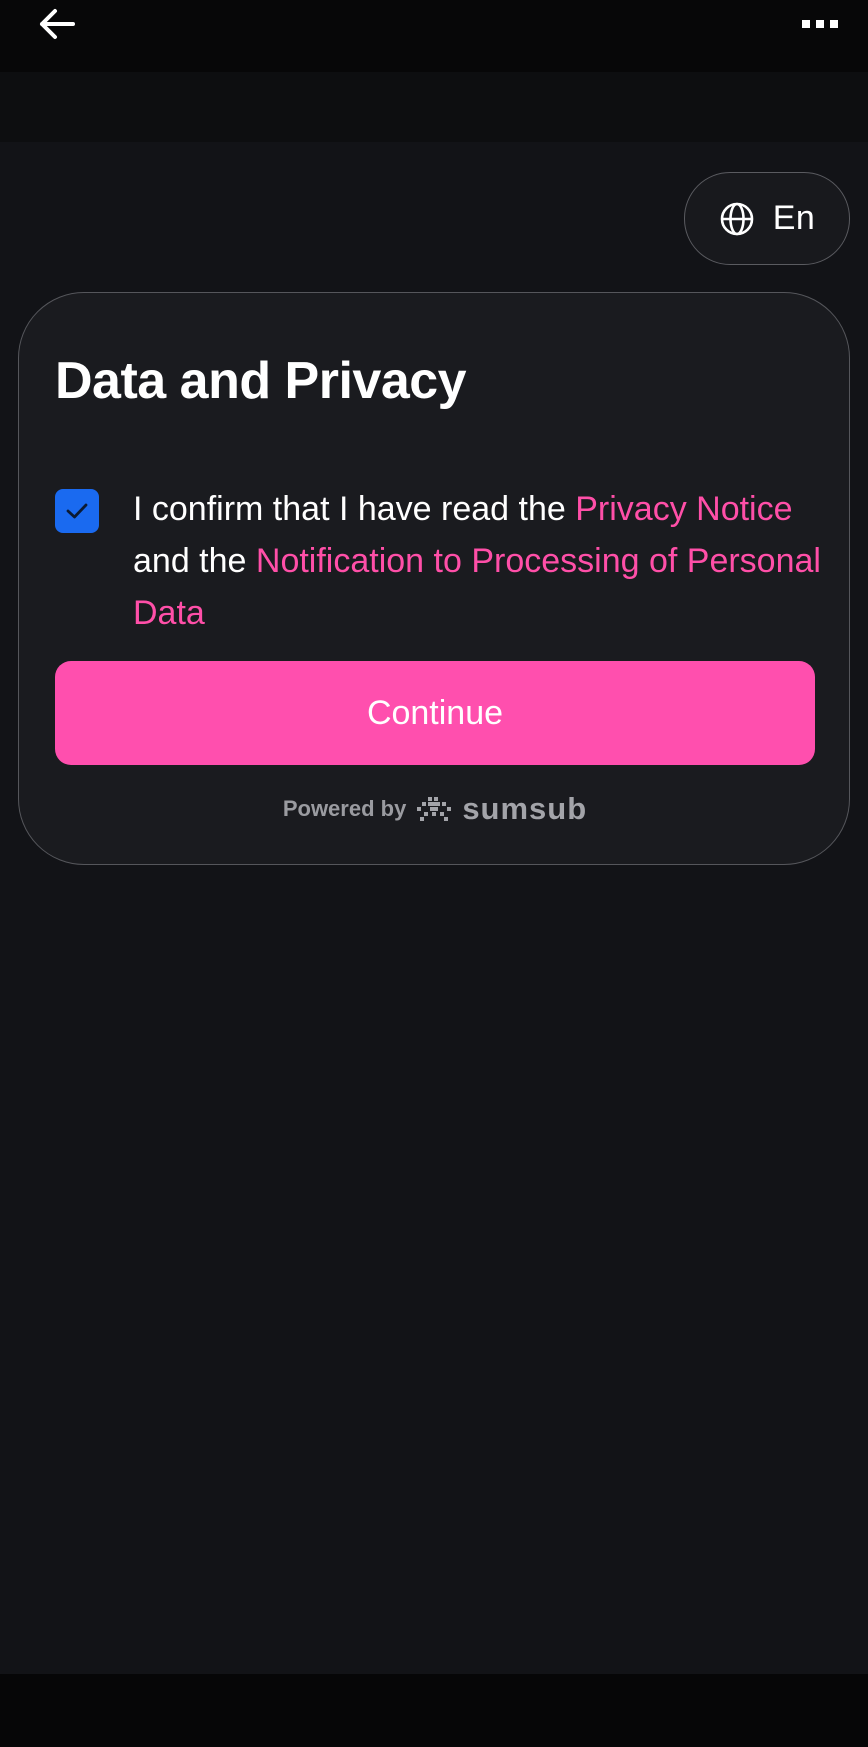 This screenshot has height=1747, width=868. I want to click on consent-prefix: I confirm that I have read the, so click(354, 509).